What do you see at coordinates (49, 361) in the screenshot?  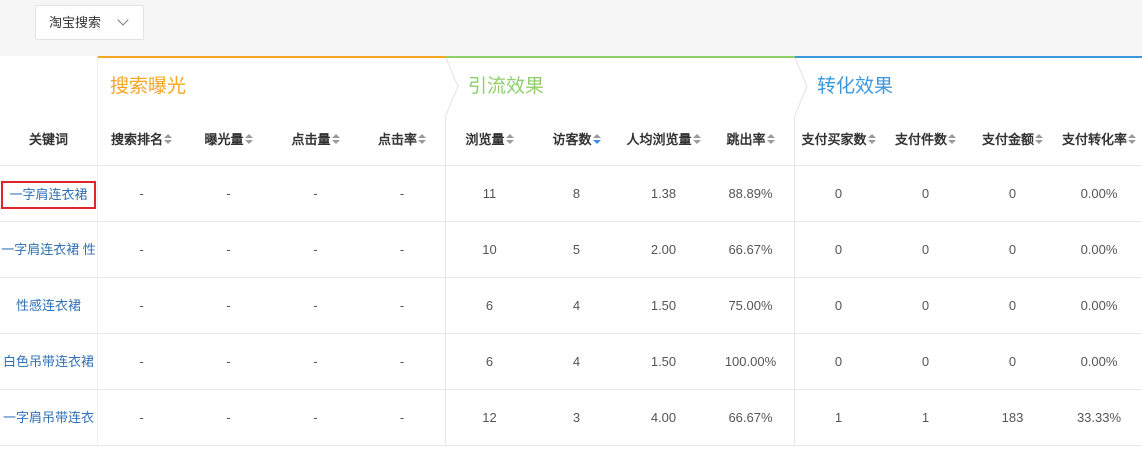 I see `keyword-link: 白色吊带连衣裙` at bounding box center [49, 361].